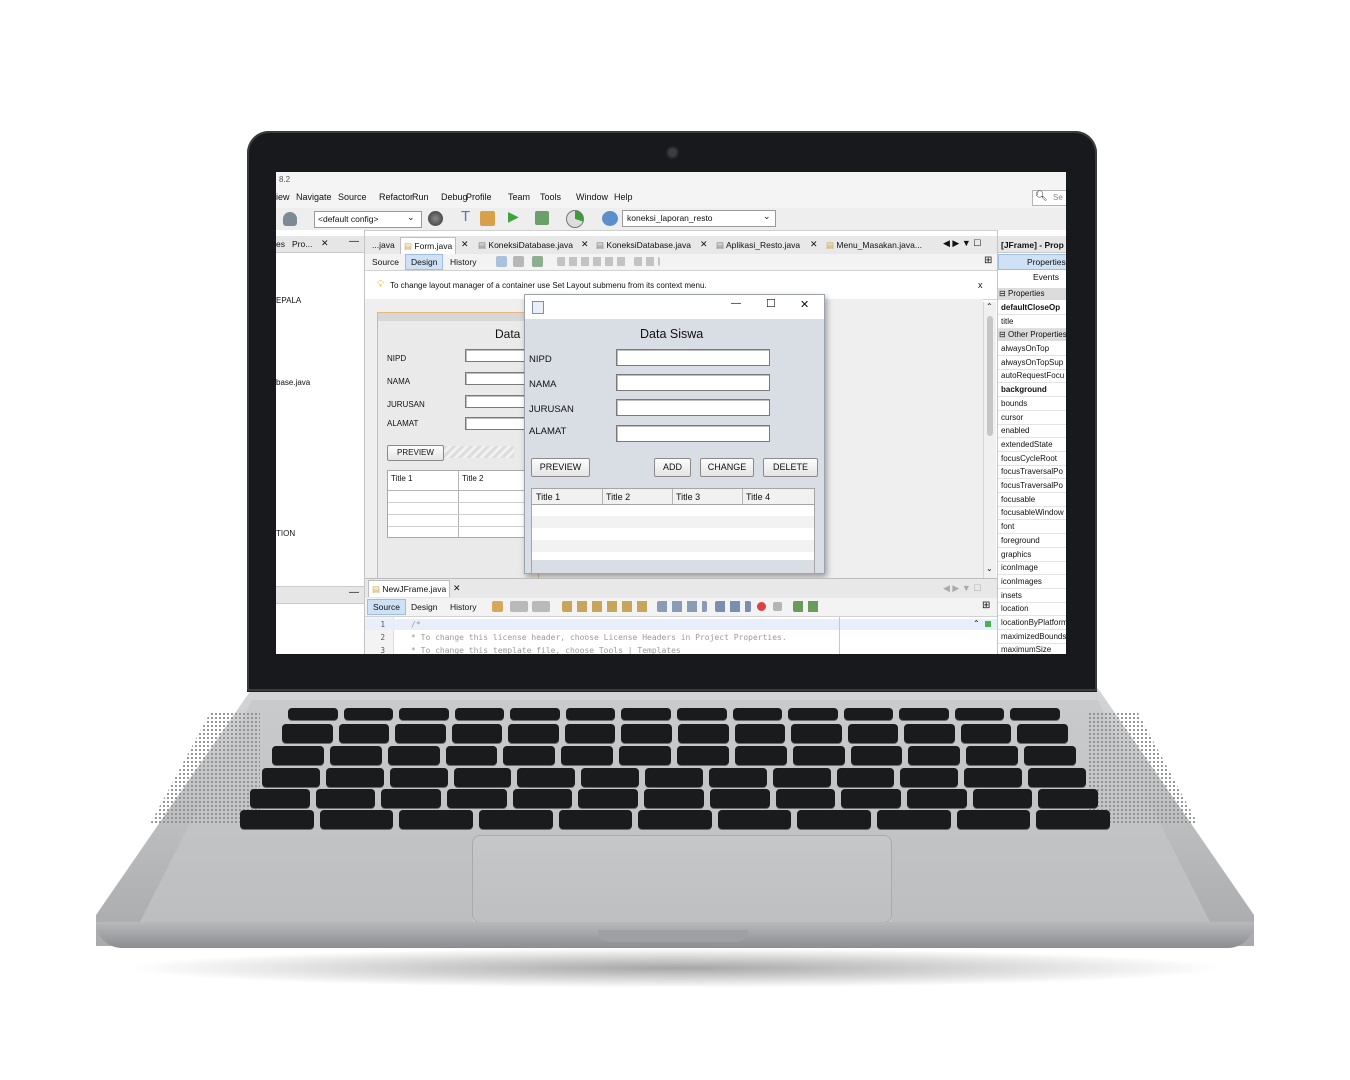 The height and width of the screenshot is (1080, 1350). I want to click on tab-newjframe: ▤ NewJFrame.java, so click(409, 588).